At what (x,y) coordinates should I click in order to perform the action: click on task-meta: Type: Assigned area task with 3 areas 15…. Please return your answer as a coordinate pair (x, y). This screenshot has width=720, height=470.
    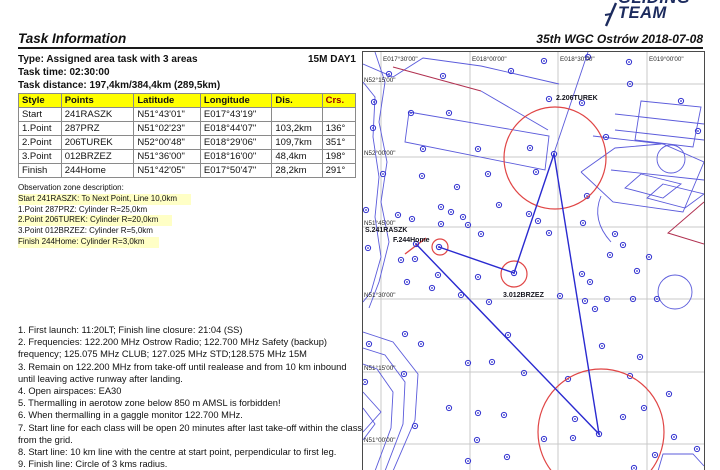
    Looking at the image, I should click on (187, 72).